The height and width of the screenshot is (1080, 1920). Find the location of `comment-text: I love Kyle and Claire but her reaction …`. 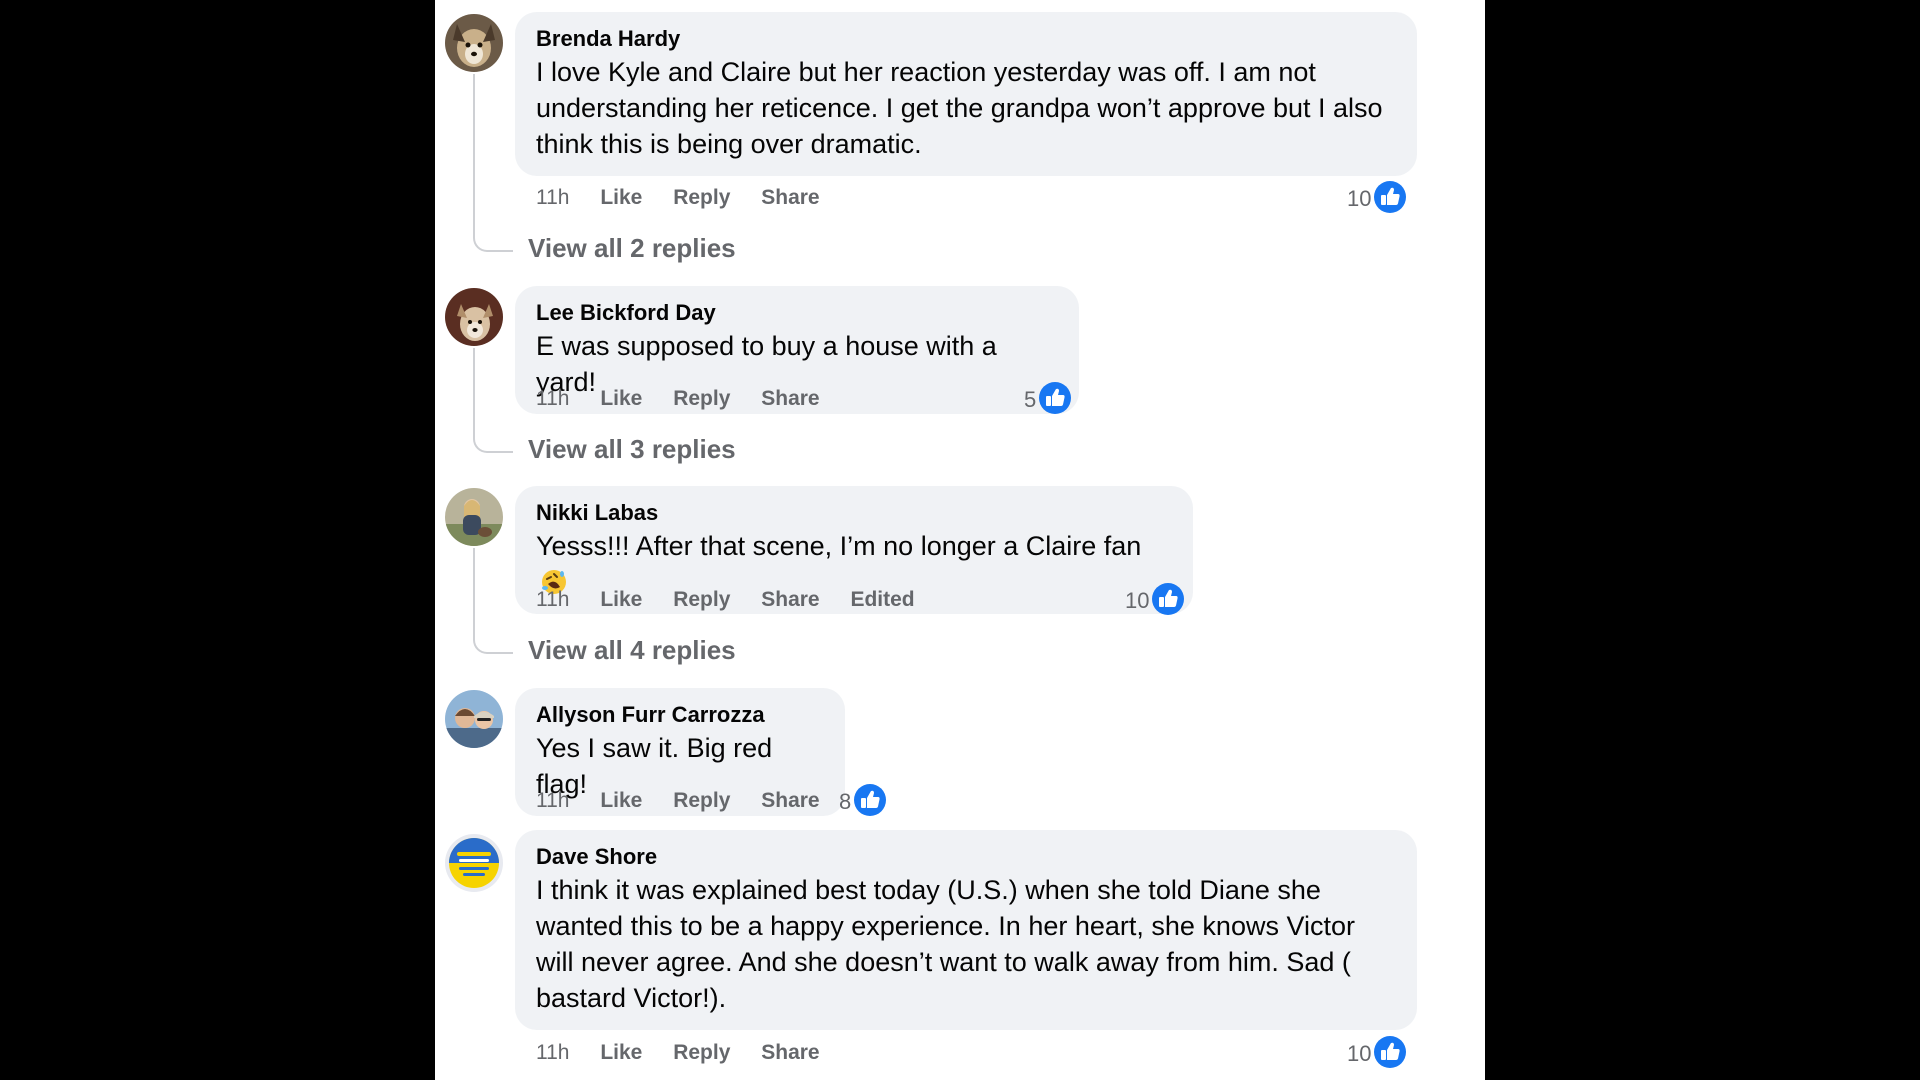

comment-text: I love Kyle and Claire but her reaction … is located at coordinates (966, 108).